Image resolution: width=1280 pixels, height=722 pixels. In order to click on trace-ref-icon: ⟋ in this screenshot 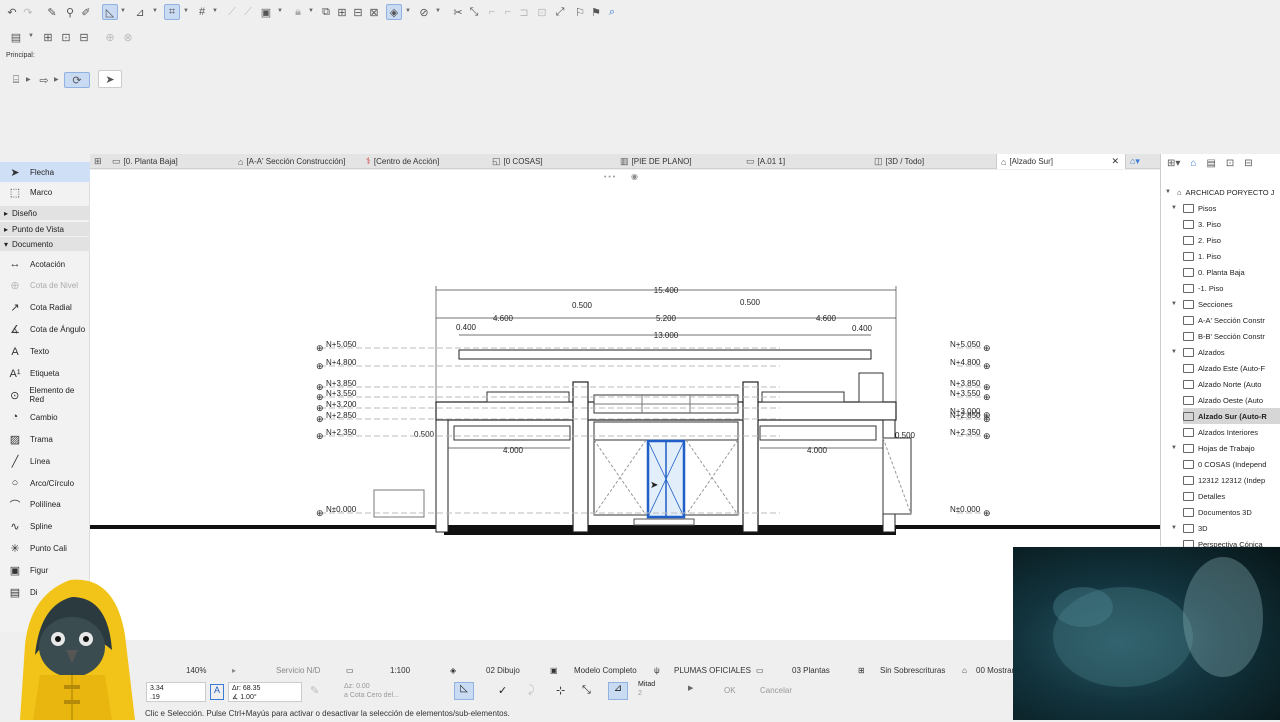, I will do `click(248, 12)`.